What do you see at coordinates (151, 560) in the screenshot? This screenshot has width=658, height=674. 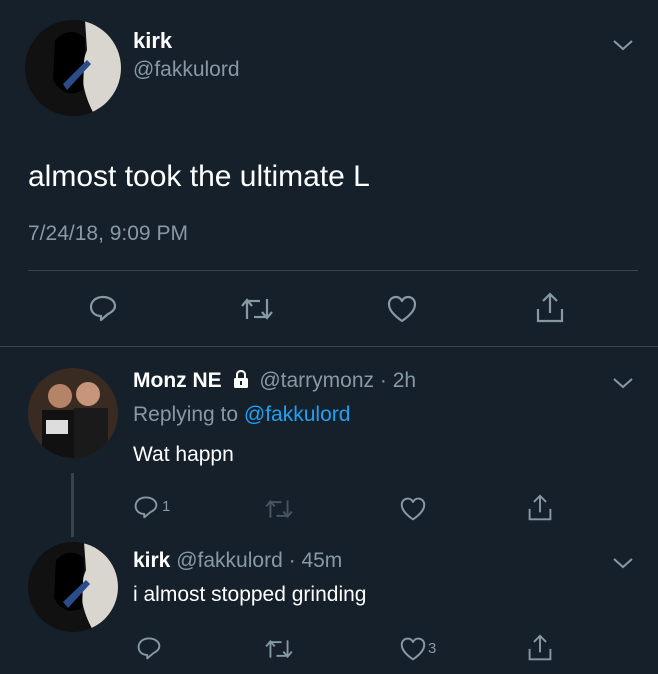 I see `reply-2-display-name: kirk` at bounding box center [151, 560].